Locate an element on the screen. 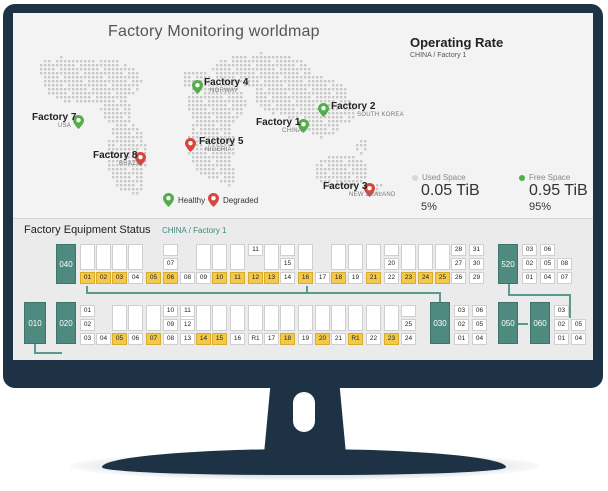 The image size is (608, 491). equipment-tower: 520 is located at coordinates (508, 264).